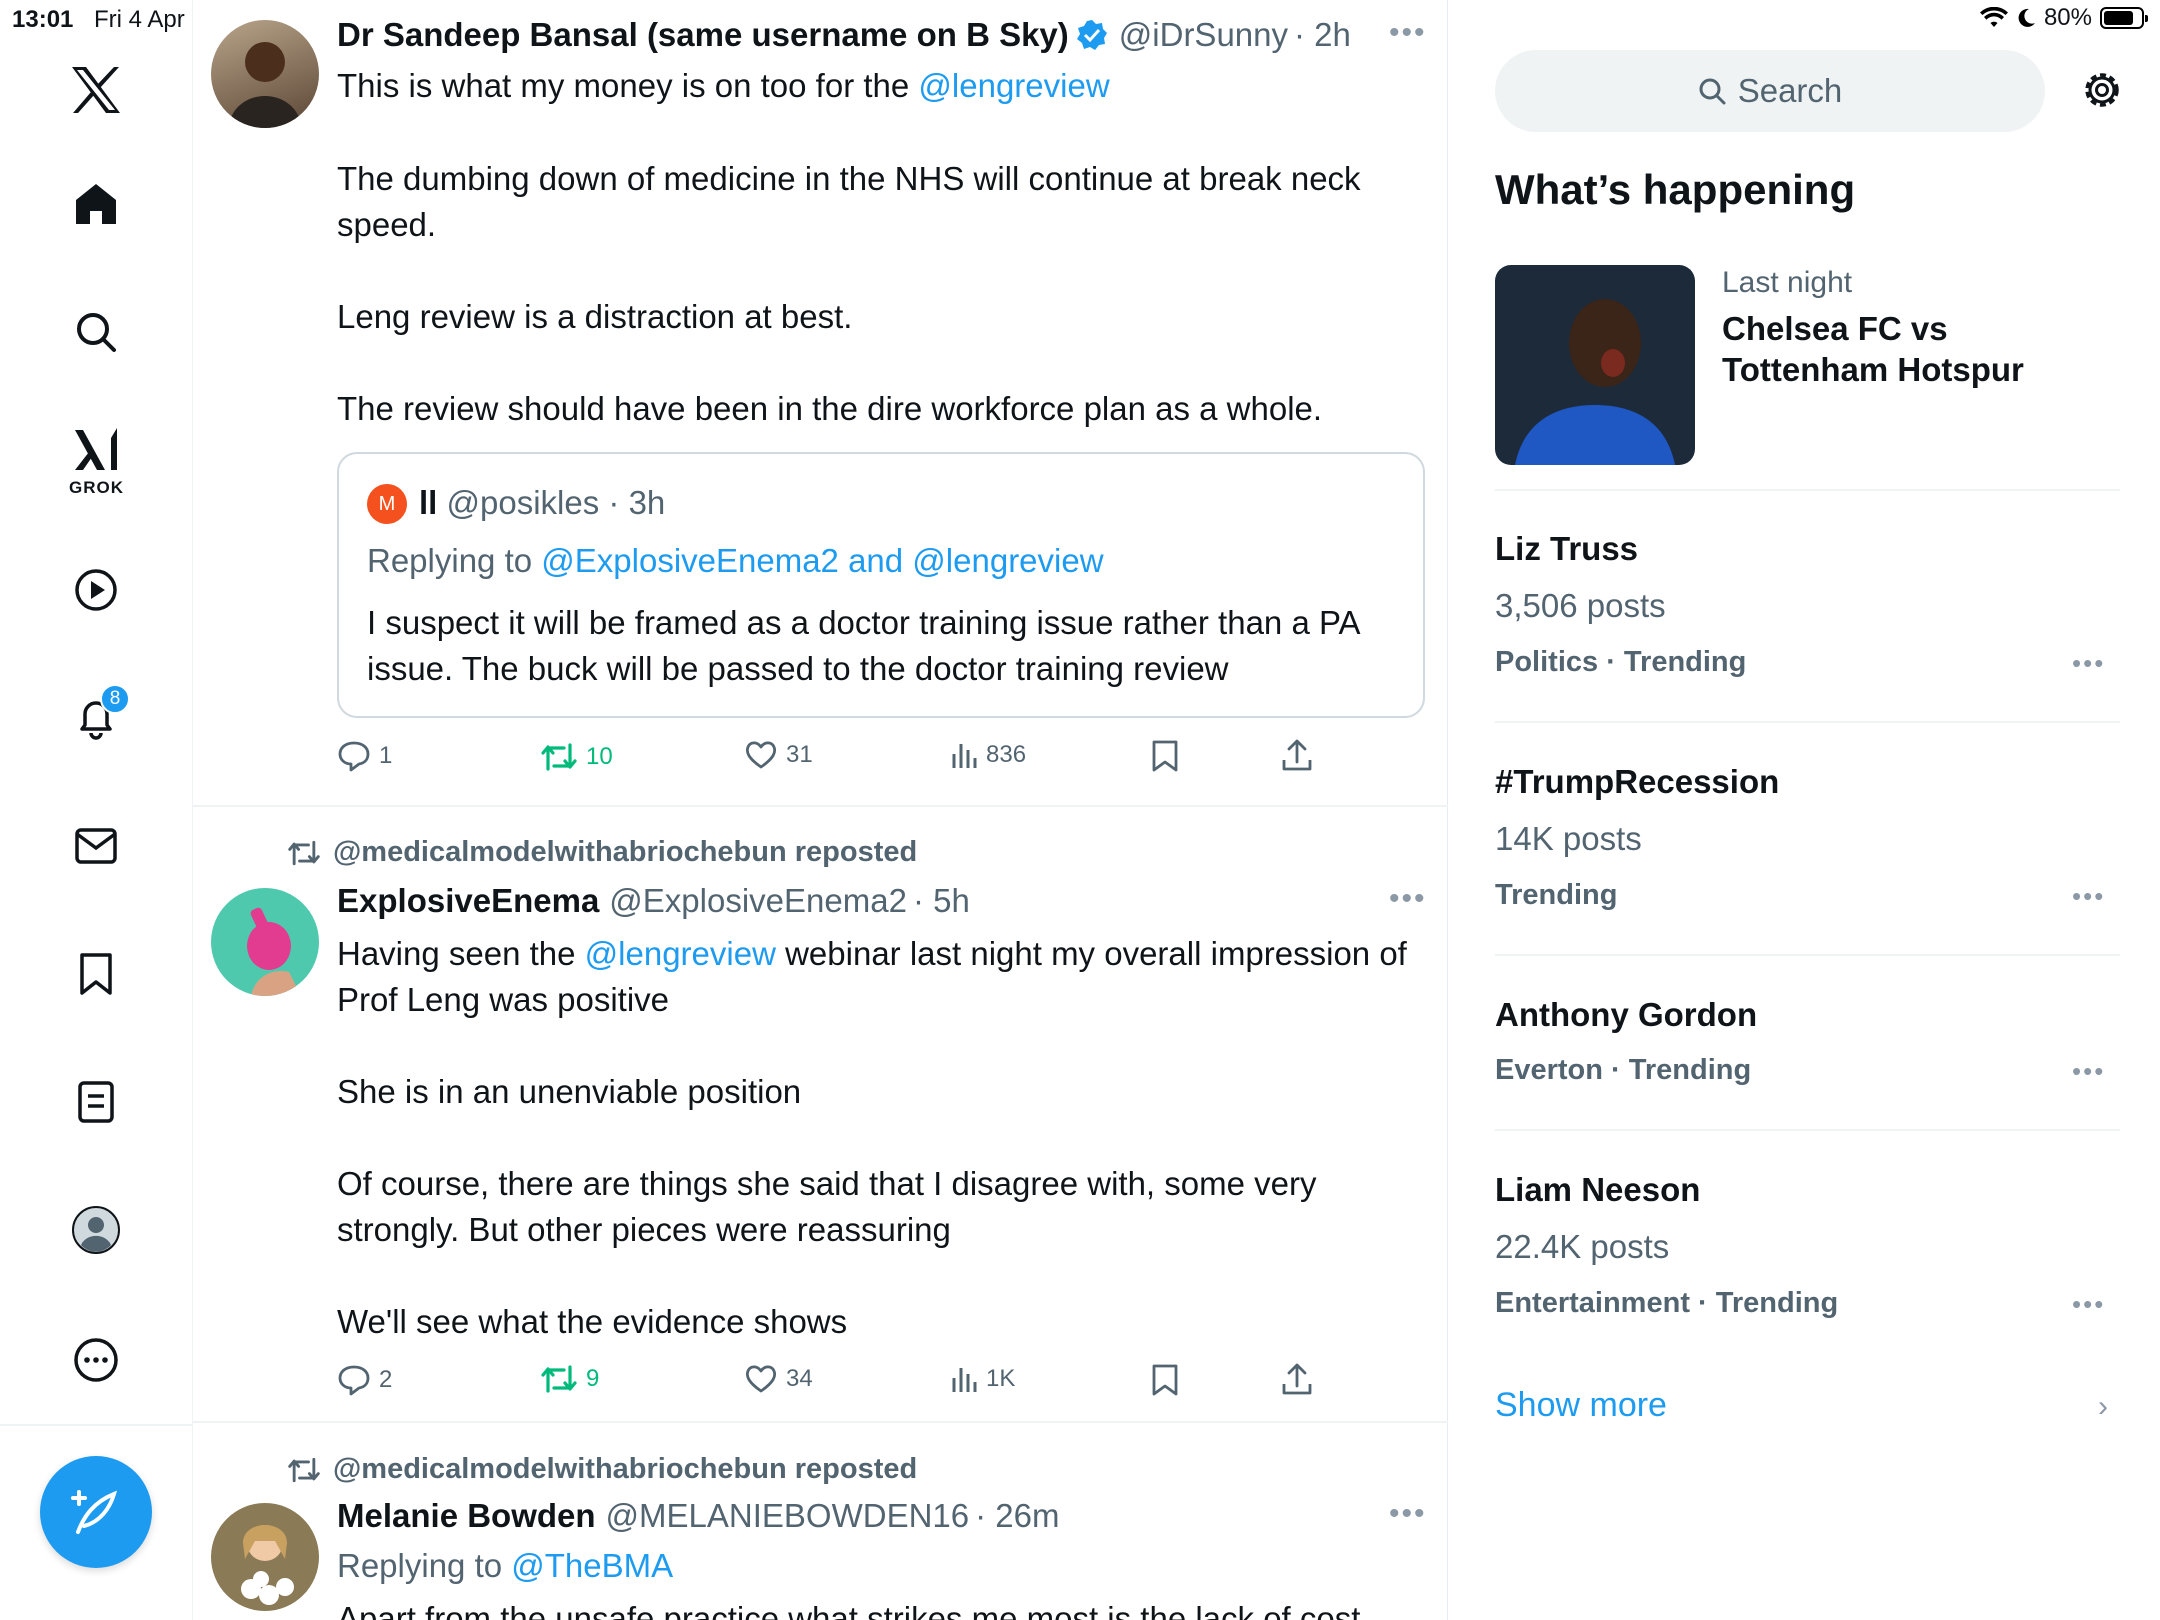 The image size is (2160, 1620). What do you see at coordinates (96, 90) in the screenshot?
I see `x-logo` at bounding box center [96, 90].